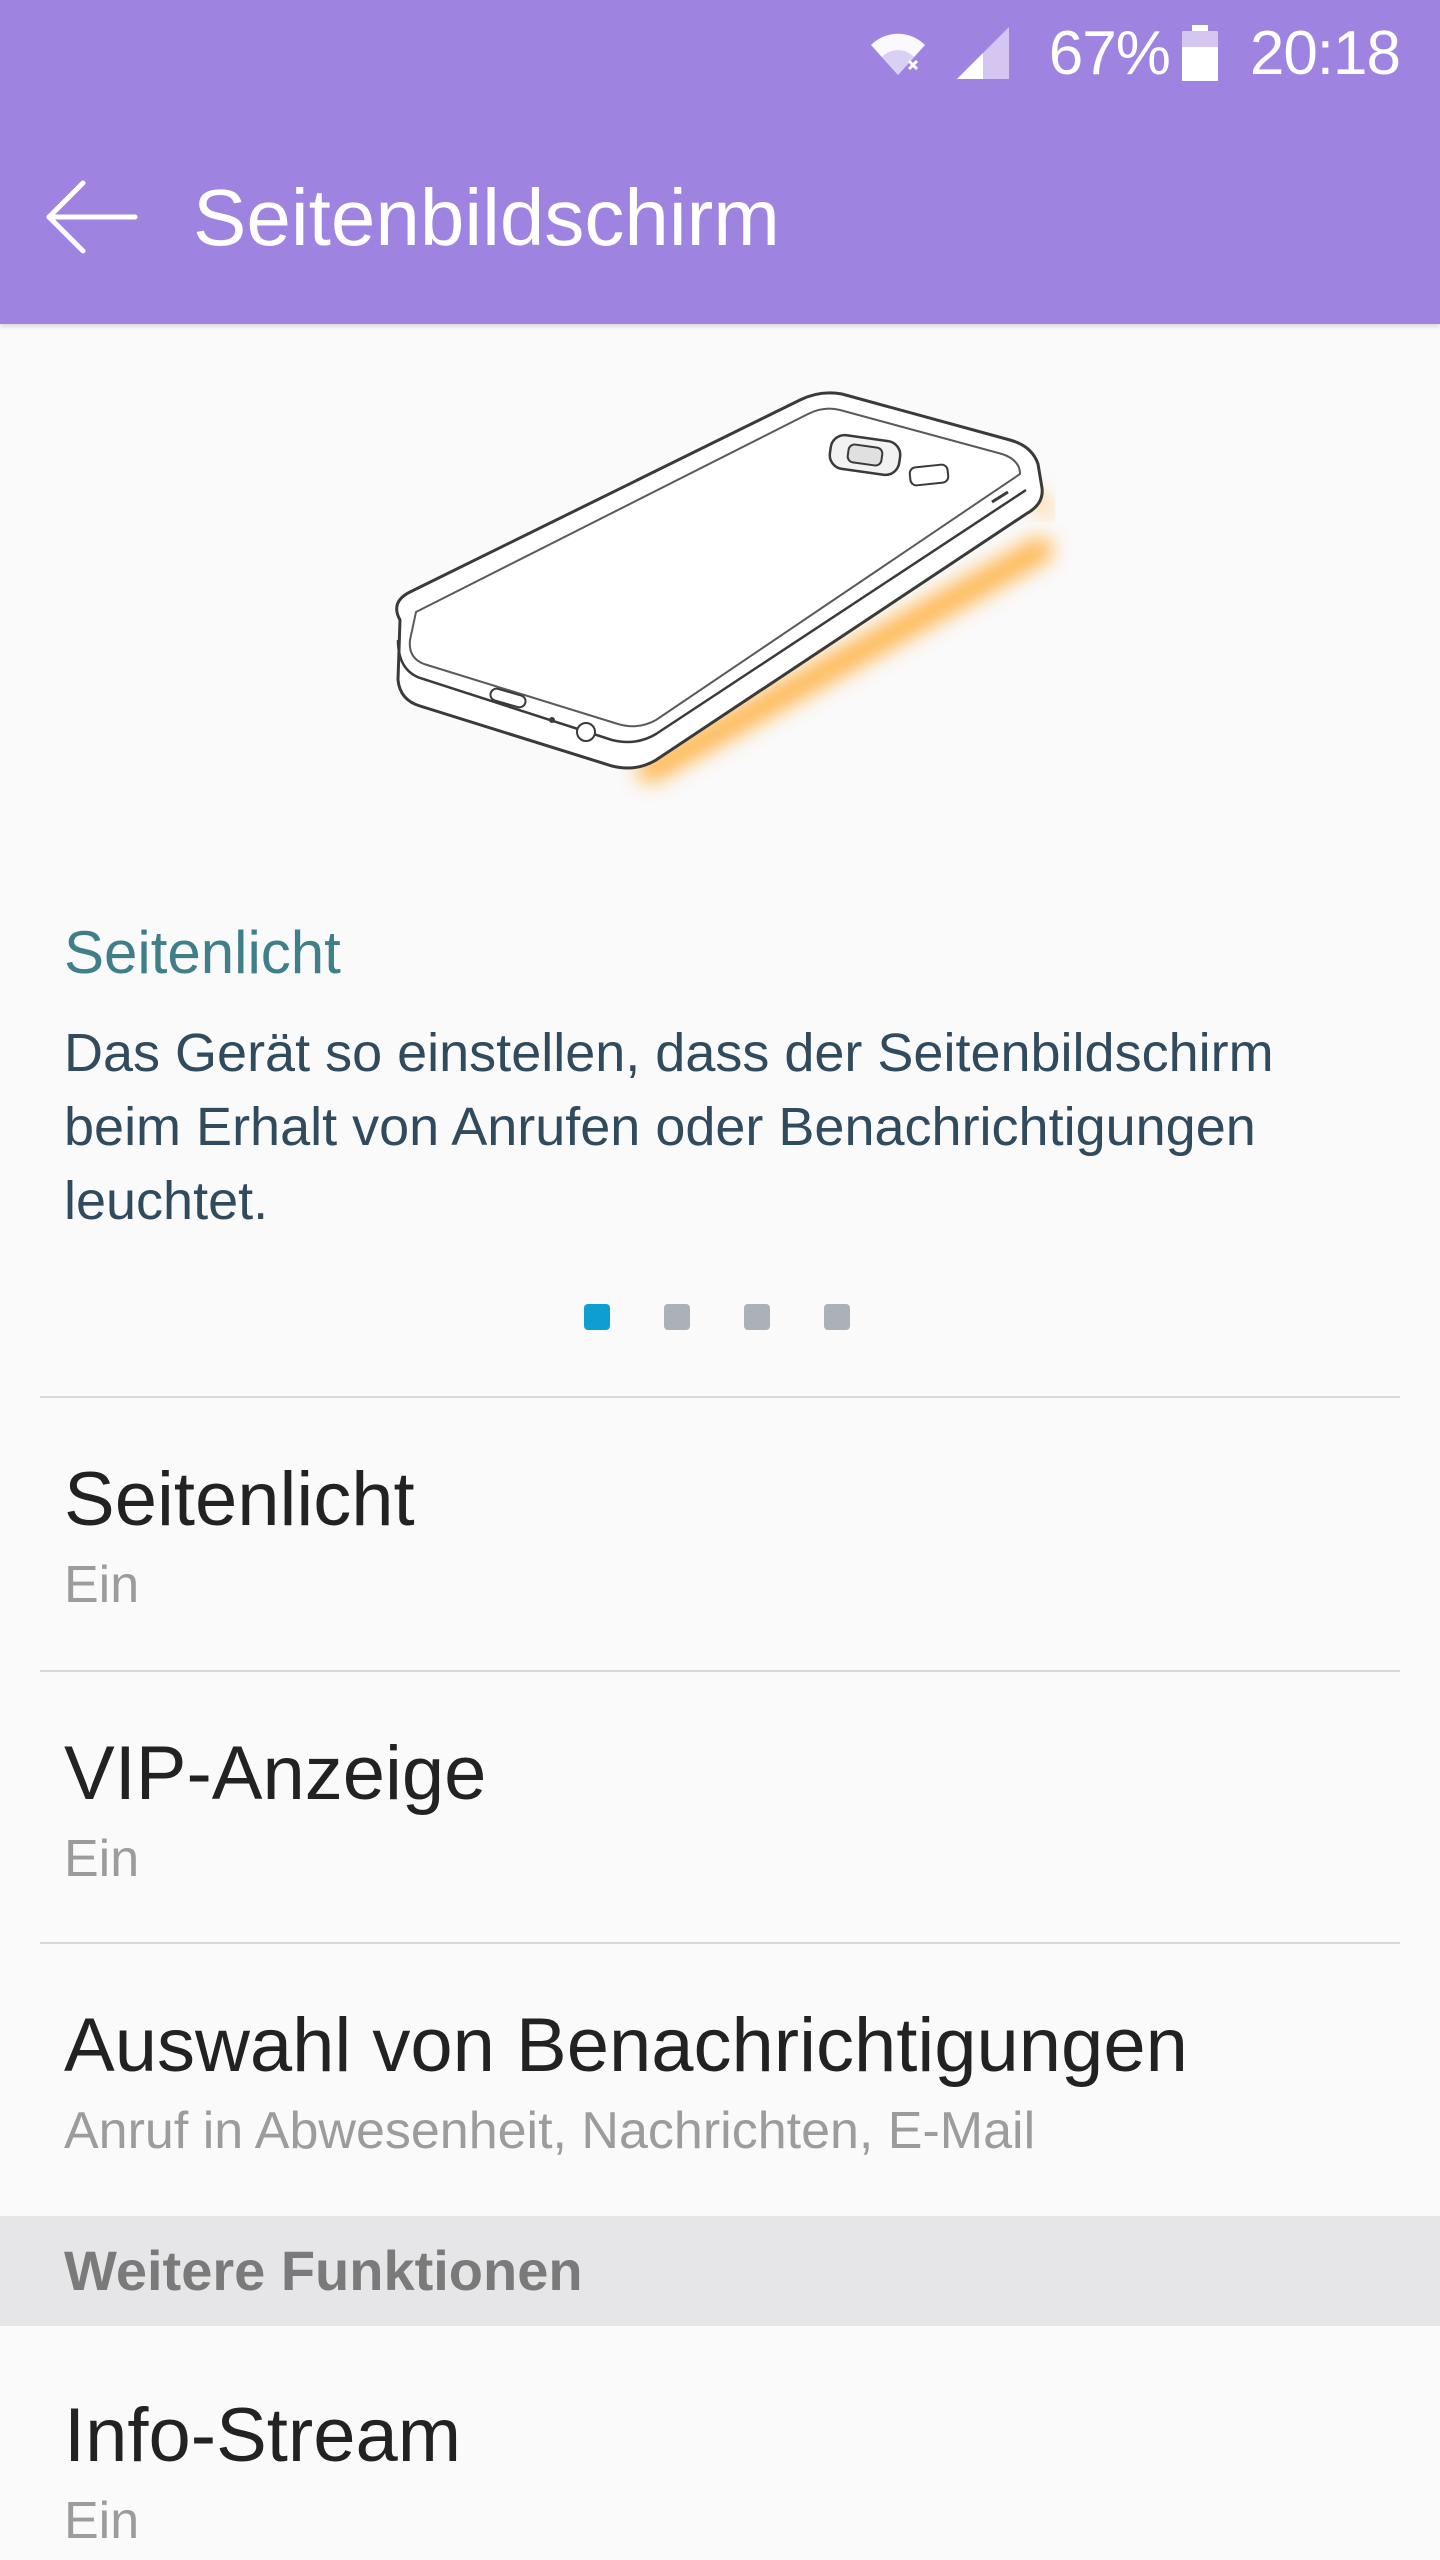  Describe the element at coordinates (486, 217) in the screenshot. I see `page-title: Seitenbildschirm` at that location.